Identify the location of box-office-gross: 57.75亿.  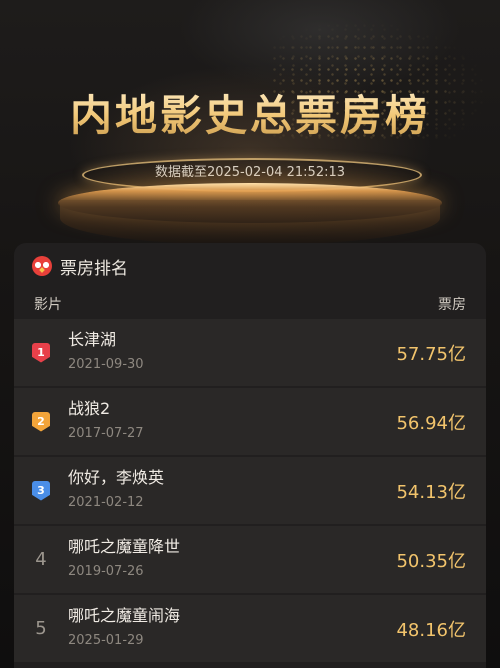
(431, 354).